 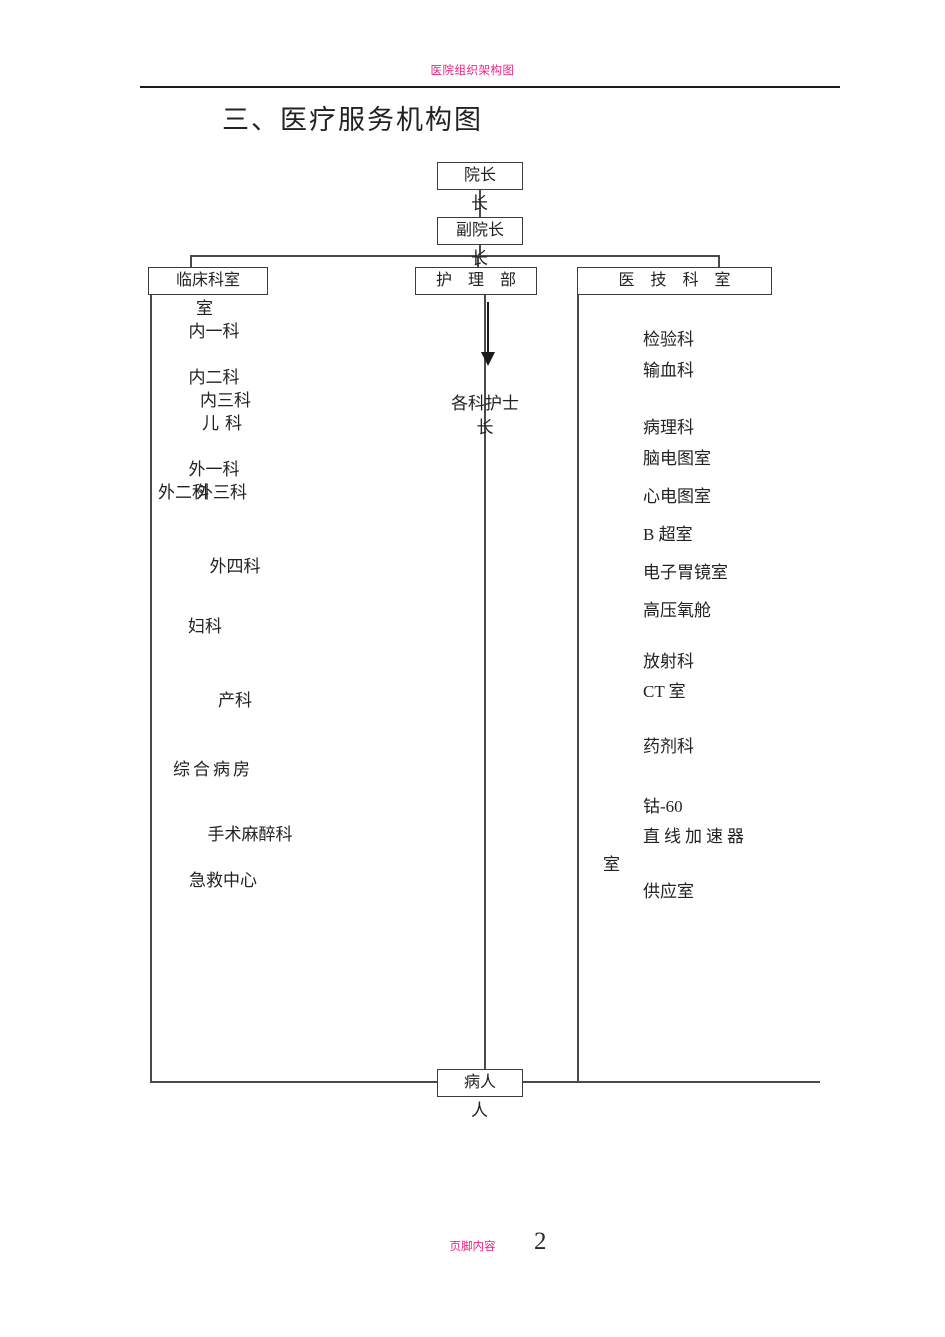 I want to click on node-deputy-director-label: 副院长, so click(x=479, y=230).